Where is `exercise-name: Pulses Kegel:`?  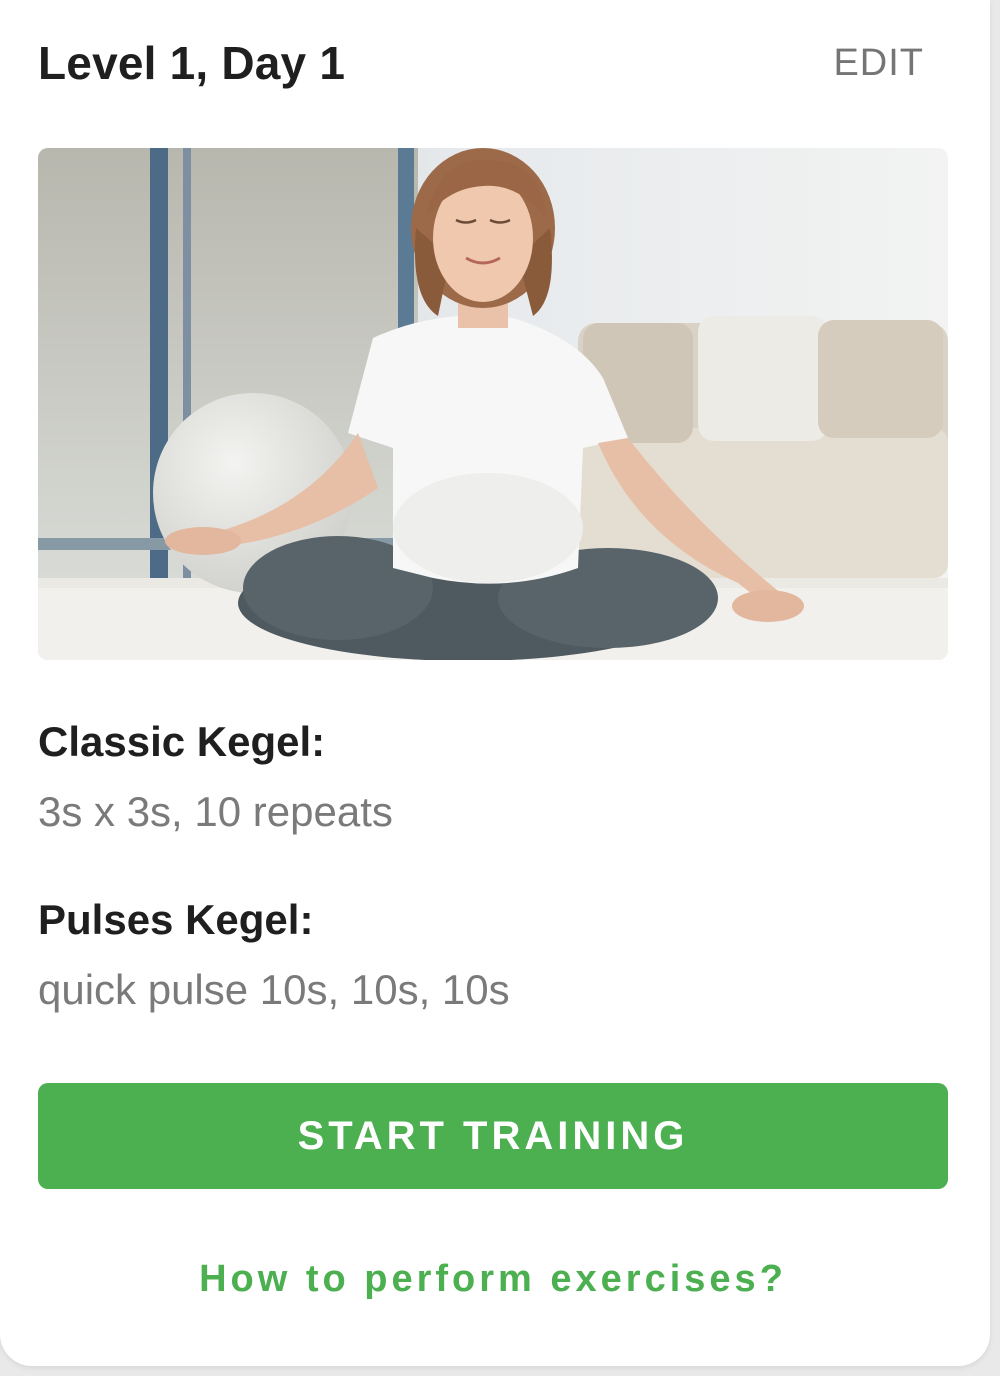
exercise-name: Pulses Kegel: is located at coordinates (176, 919).